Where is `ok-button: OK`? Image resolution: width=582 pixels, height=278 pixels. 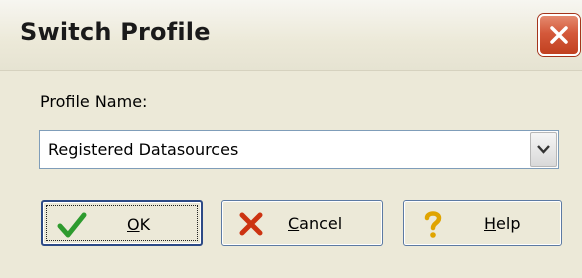
ok-button: OK is located at coordinates (122, 223).